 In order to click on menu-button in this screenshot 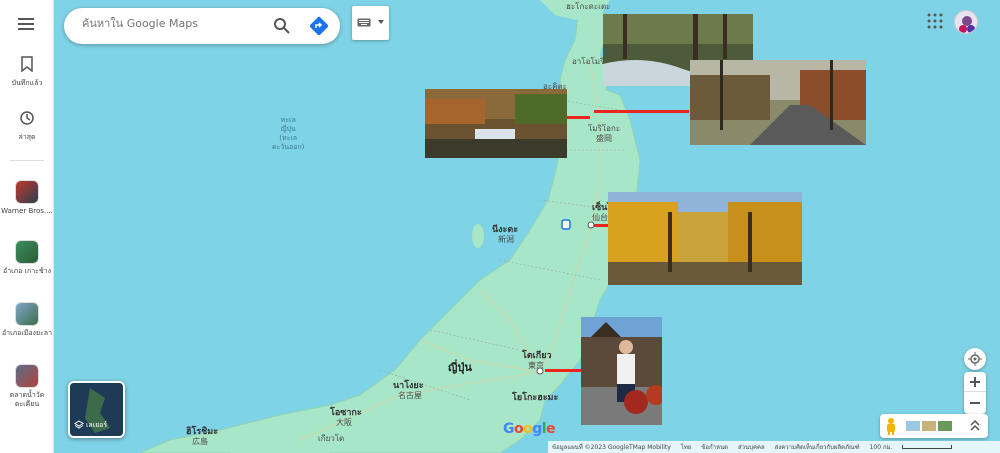, I will do `click(27, 25)`.